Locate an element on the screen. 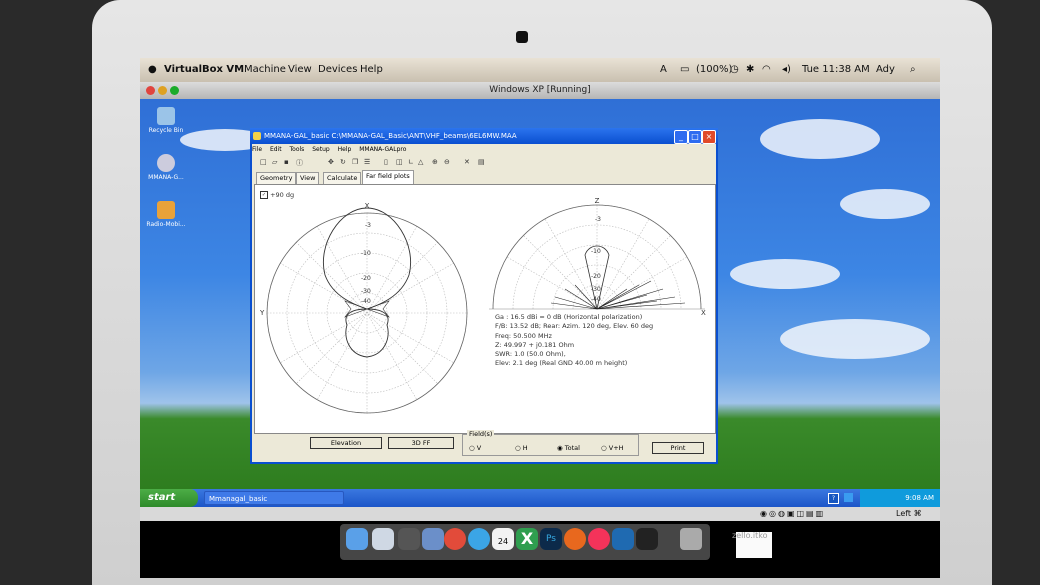 The height and width of the screenshot is (585, 1040). menu-file: File is located at coordinates (257, 149).